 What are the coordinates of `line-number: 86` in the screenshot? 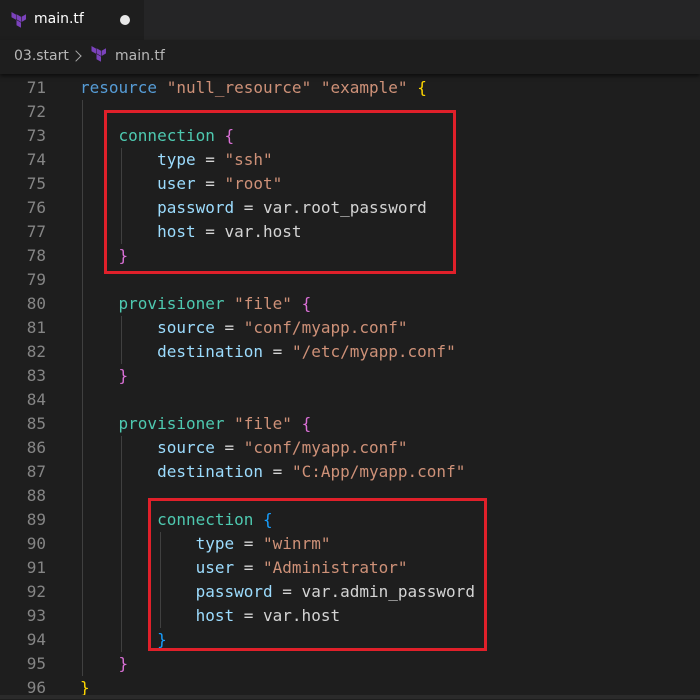 It's located at (36, 447).